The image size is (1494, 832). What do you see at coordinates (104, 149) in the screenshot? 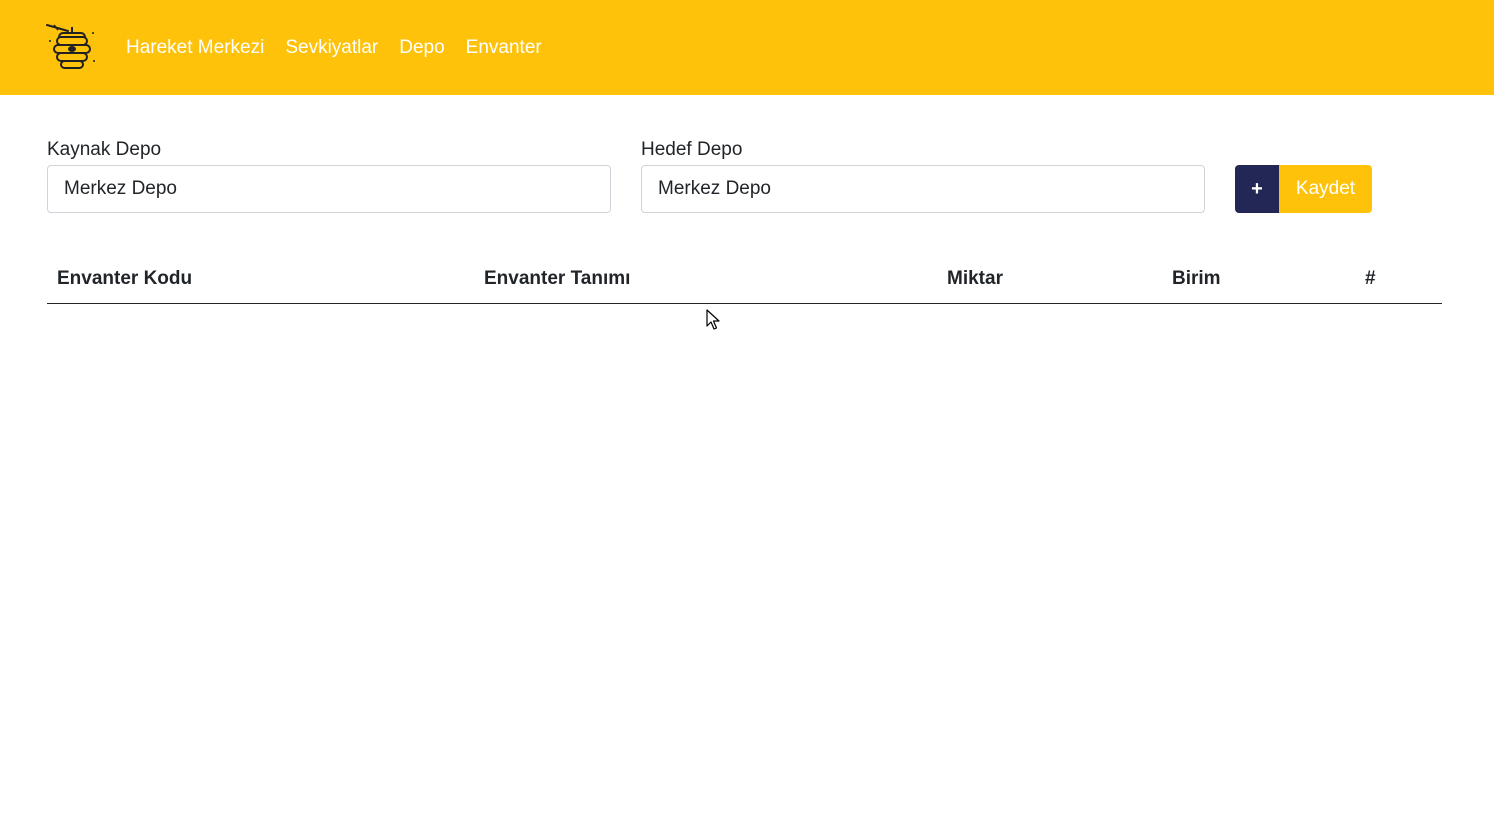
I see `source-warehouse-label: Kaynak Depo` at bounding box center [104, 149].